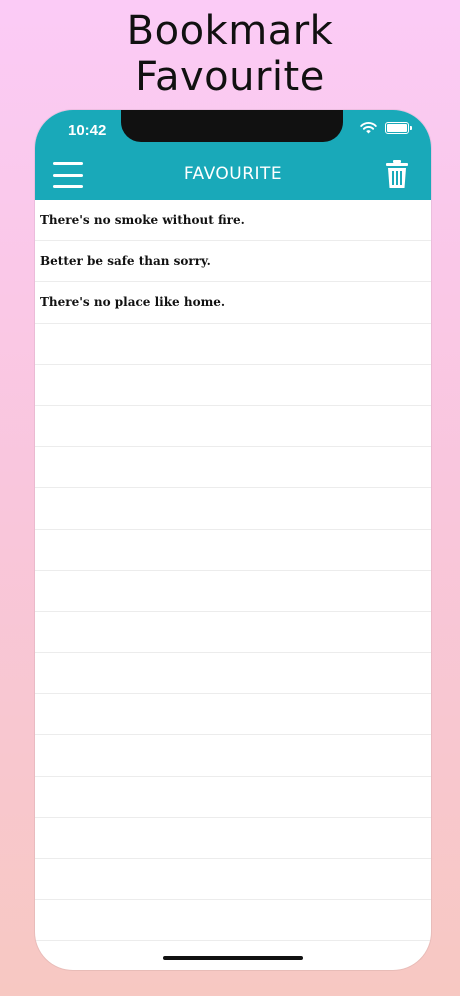 The height and width of the screenshot is (996, 460). Describe the element at coordinates (125, 261) in the screenshot. I see `list-item-text: Better be safe than sorry.` at that location.